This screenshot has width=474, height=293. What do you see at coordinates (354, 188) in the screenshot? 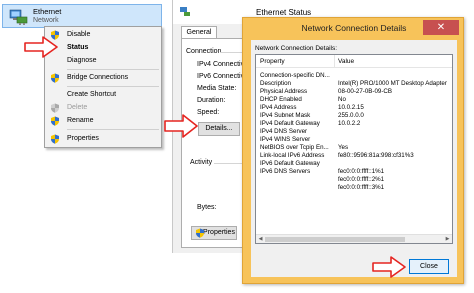
I see `list-row: fec0:0:0:ffff::3%1` at bounding box center [354, 188].